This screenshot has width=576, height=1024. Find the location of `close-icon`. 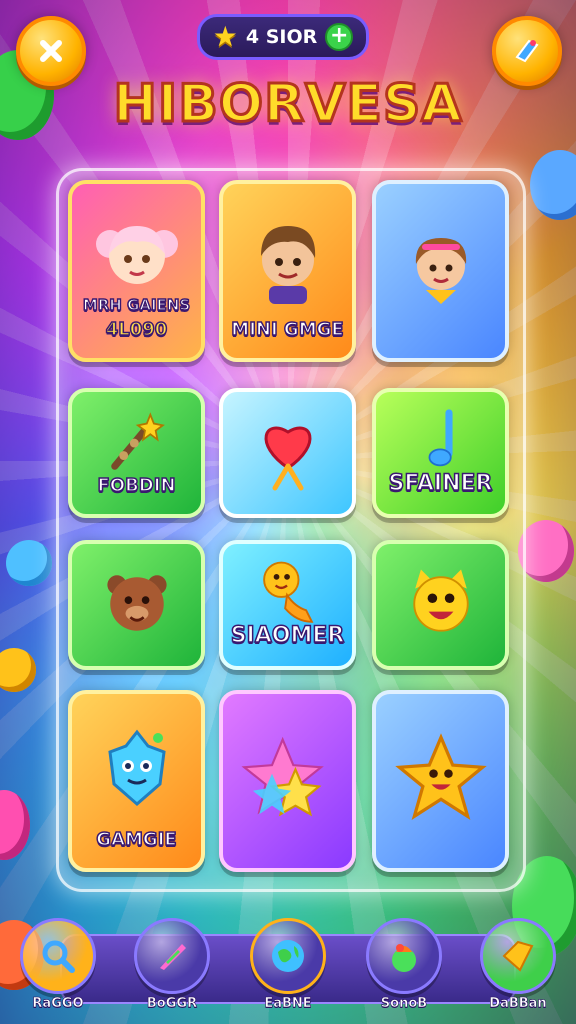

close-icon is located at coordinates (51, 51).